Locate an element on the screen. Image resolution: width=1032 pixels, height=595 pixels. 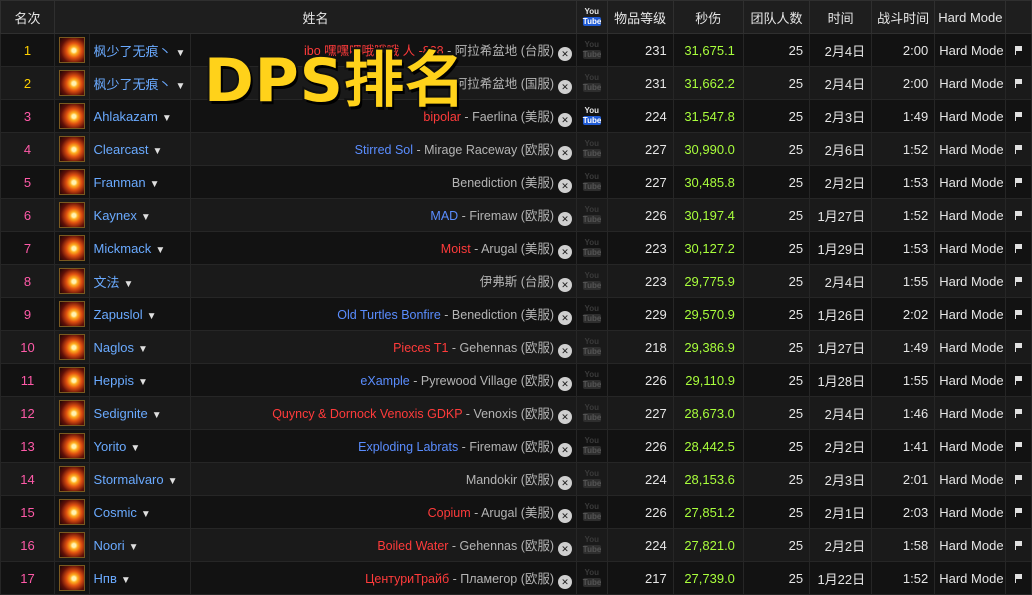
player-cell: Yorito ▼ is located at coordinates (140, 446).